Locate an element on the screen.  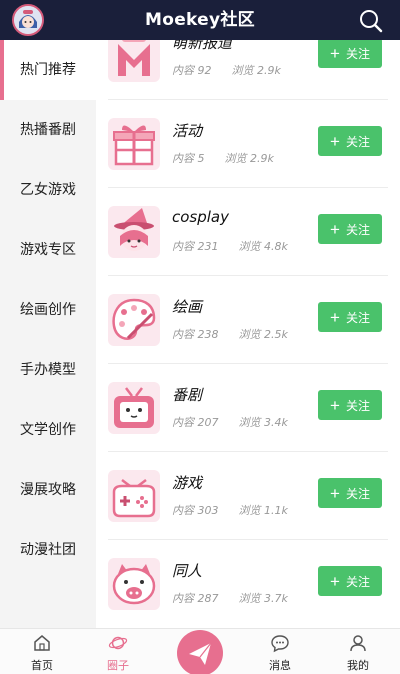
letter-m-icon is located at coordinates (134, 61).